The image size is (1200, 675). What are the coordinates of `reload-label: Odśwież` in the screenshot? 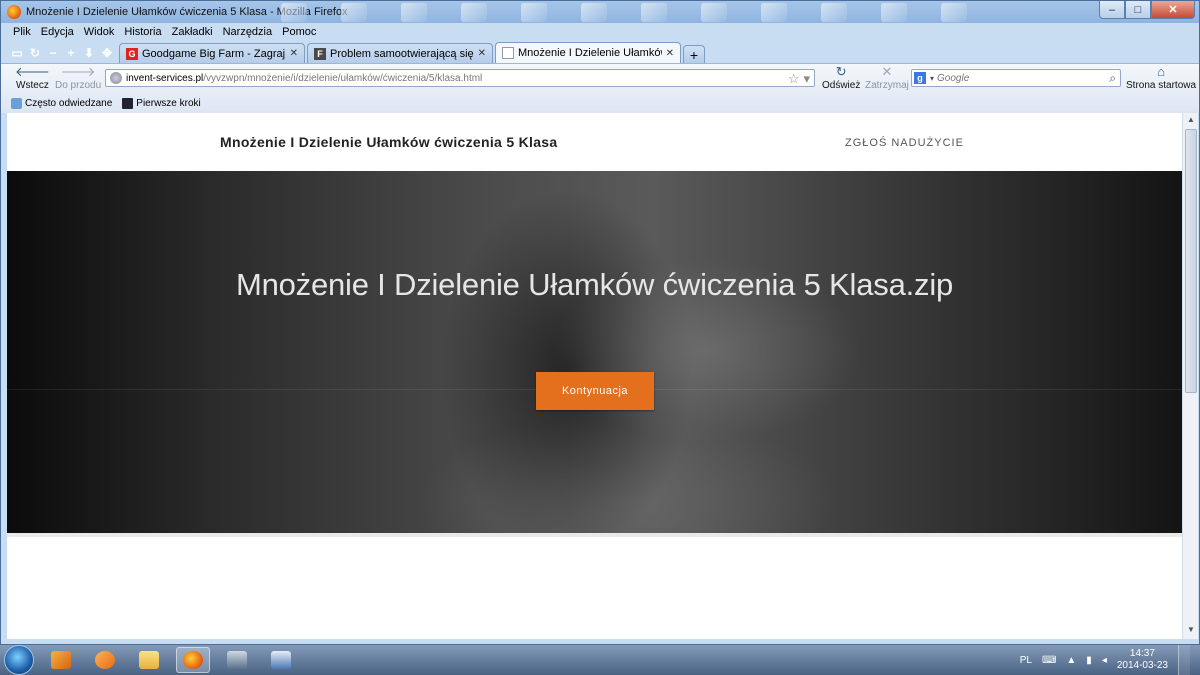 It's located at (841, 85).